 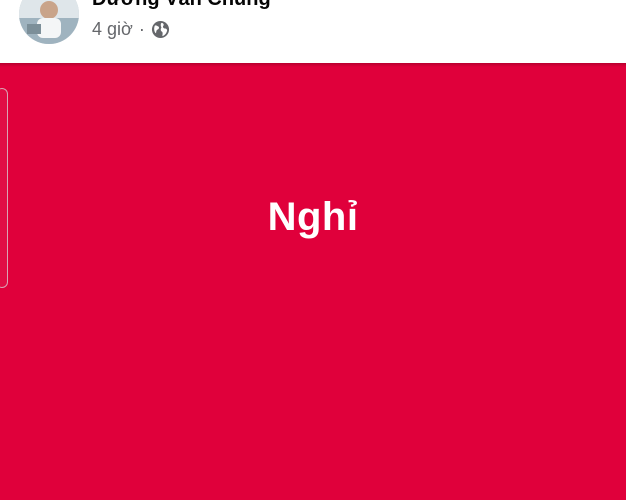 I want to click on post-header: Dương Văn Chung 4 giờ ·, so click(x=313, y=31).